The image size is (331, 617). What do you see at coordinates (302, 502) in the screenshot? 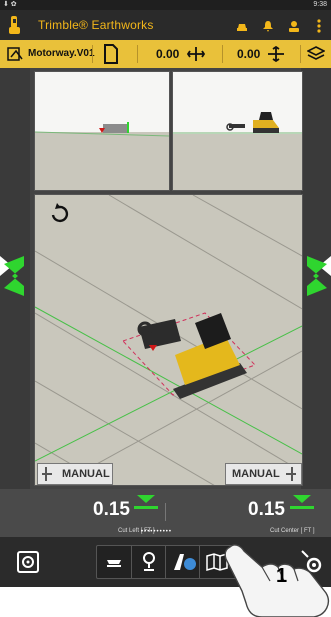
I see `on-grade-right-icon` at bounding box center [302, 502].